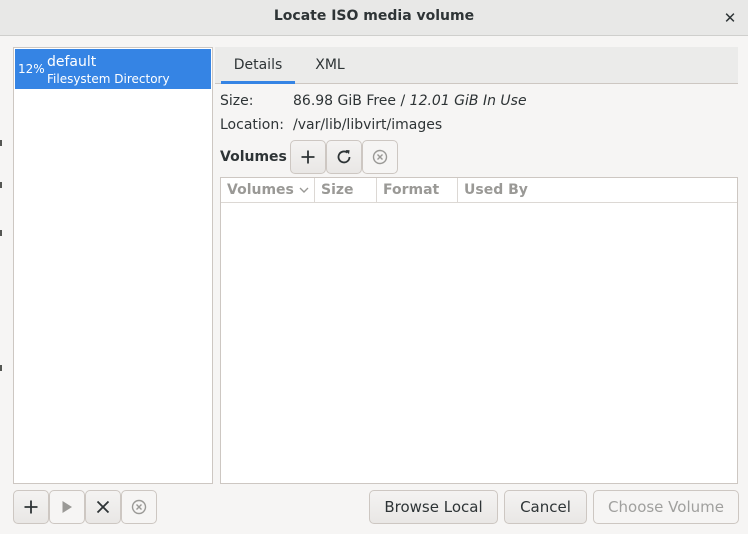  What do you see at coordinates (258, 65) in the screenshot?
I see `tab-details: Details` at bounding box center [258, 65].